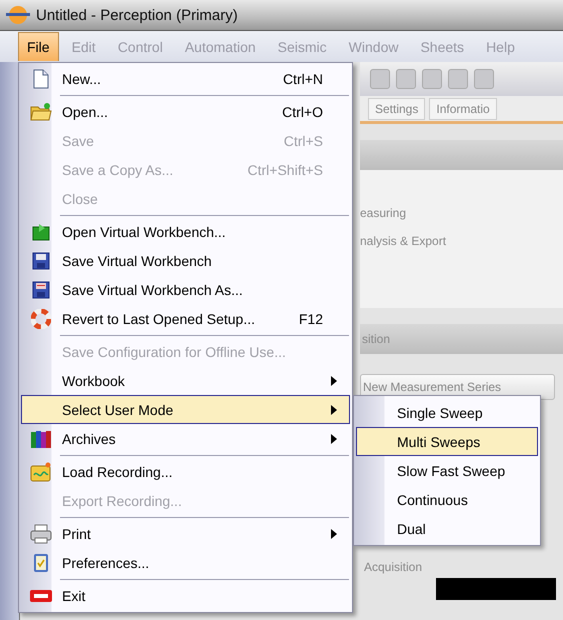 This screenshot has width=563, height=620. I want to click on exit-sign-icon, so click(41, 596).